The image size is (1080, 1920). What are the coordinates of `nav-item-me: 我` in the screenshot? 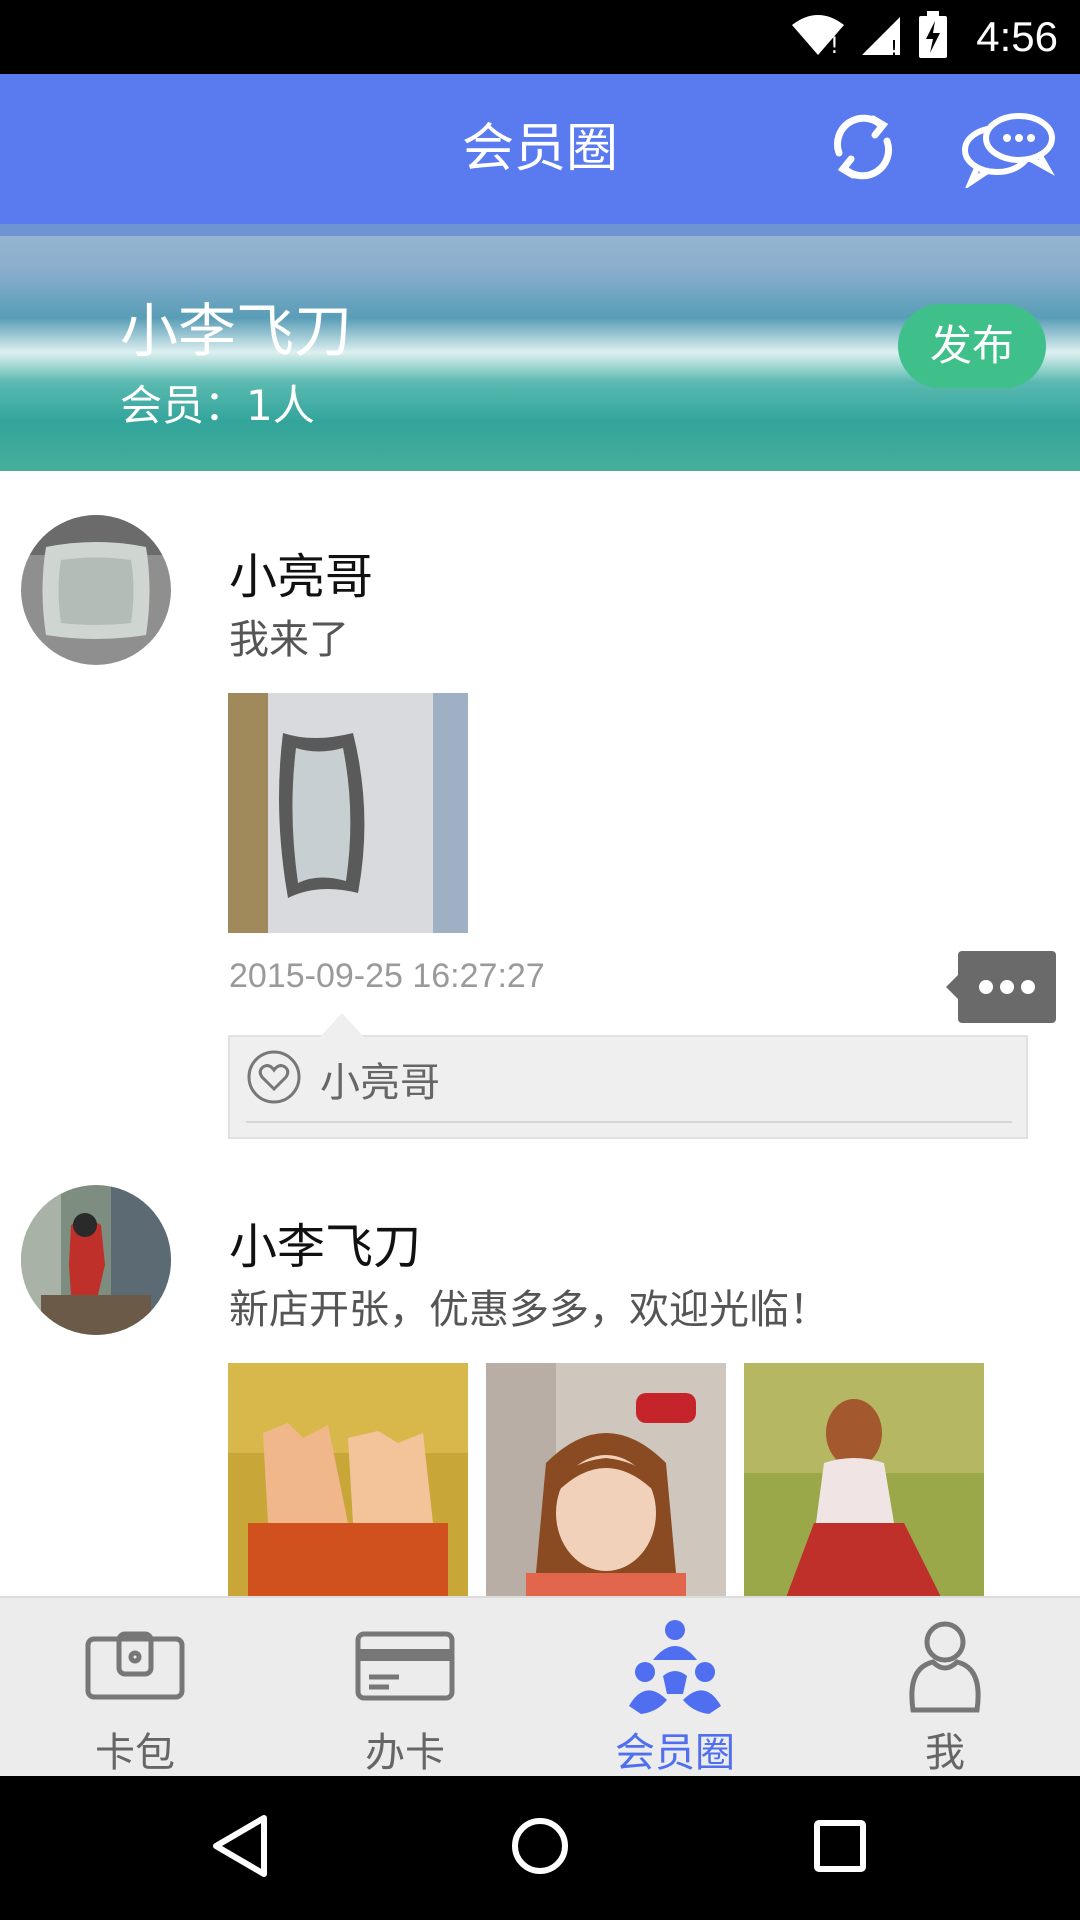 It's located at (945, 1687).